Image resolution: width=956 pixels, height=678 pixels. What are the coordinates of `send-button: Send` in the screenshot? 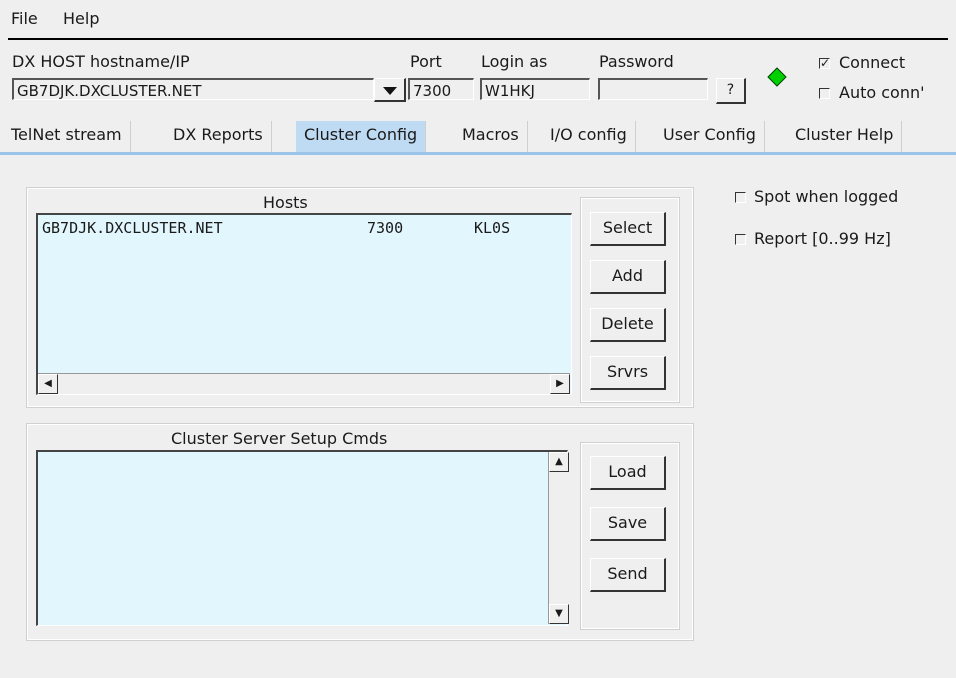 It's located at (628, 575).